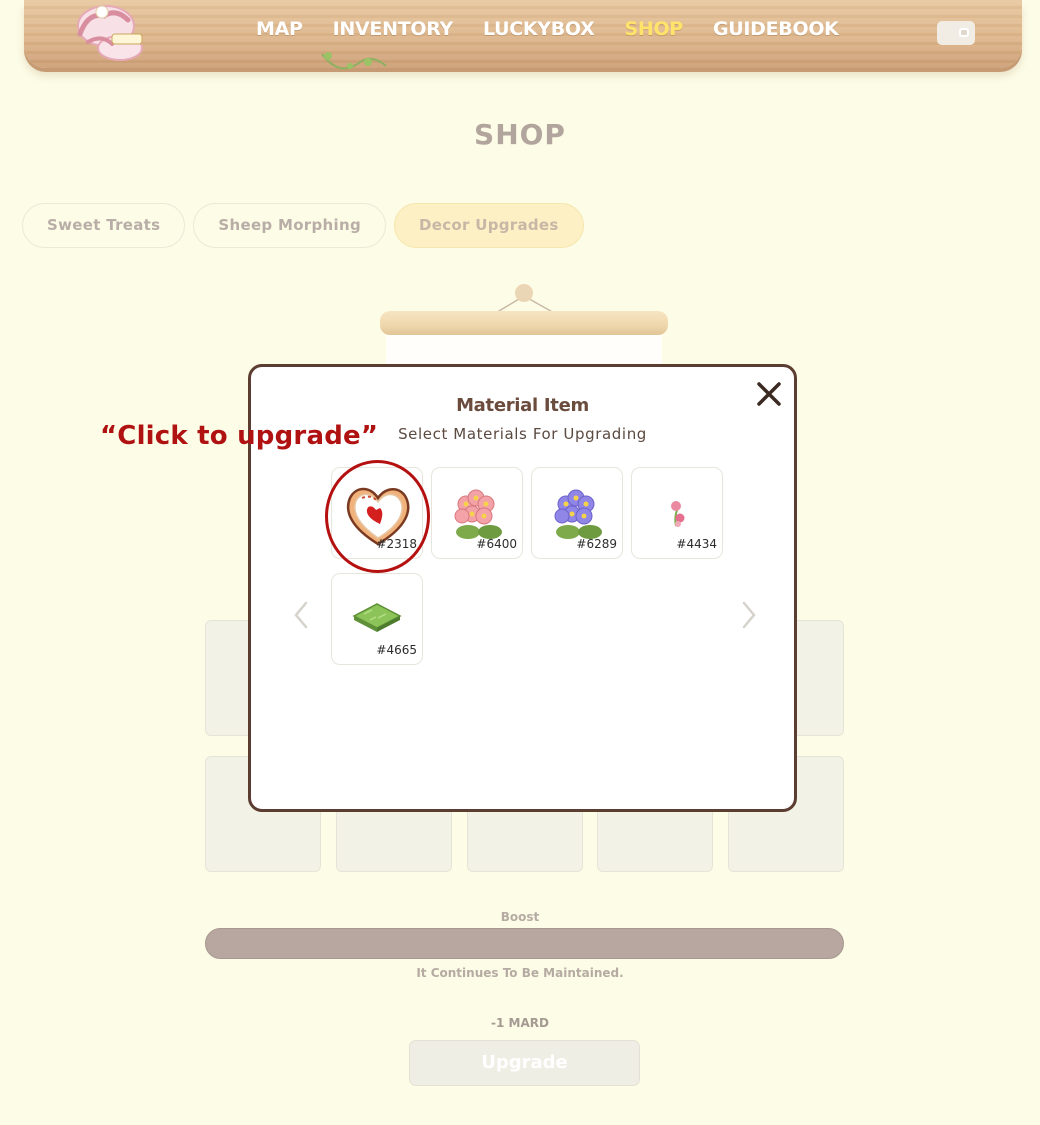 The width and height of the screenshot is (1040, 1125). Describe the element at coordinates (524, 323) in the screenshot. I see `scroll-rod` at that location.